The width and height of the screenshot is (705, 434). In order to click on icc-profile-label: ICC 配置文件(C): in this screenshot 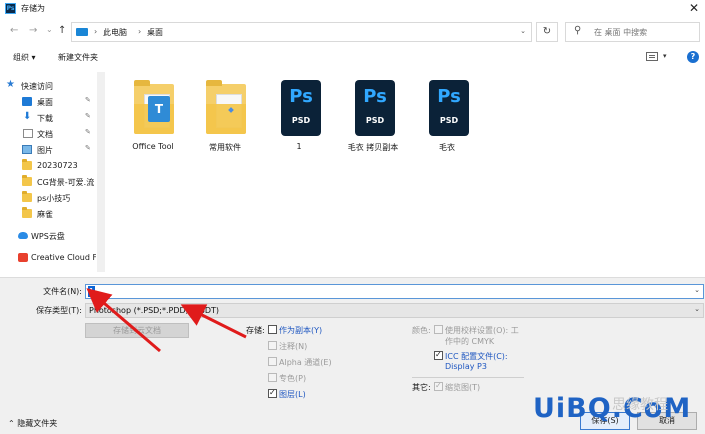, I will do `click(476, 356)`.